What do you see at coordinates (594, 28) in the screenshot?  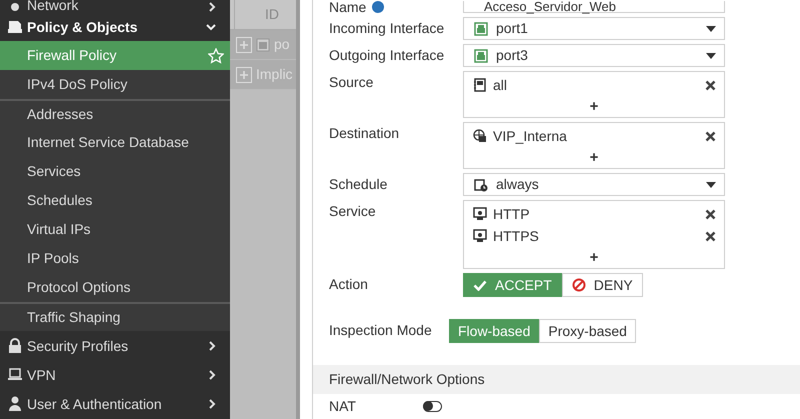 I see `select-field: port1` at bounding box center [594, 28].